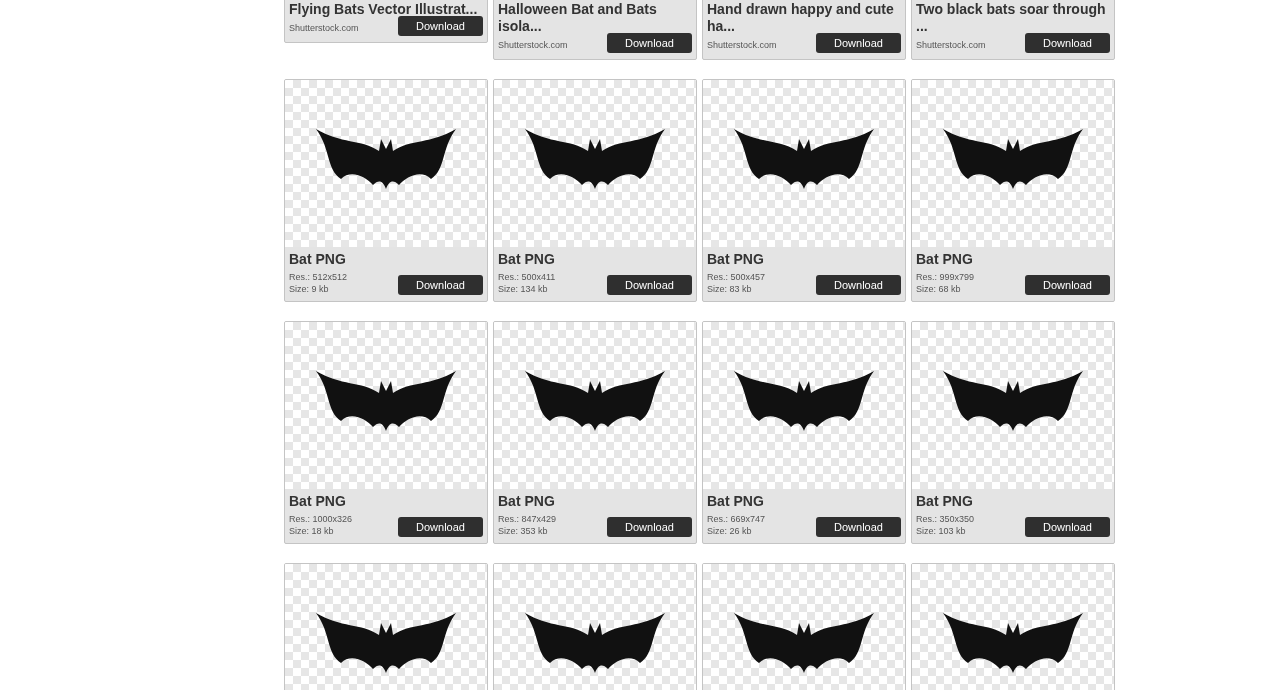  Describe the element at coordinates (321, 519) in the screenshot. I see `resolution-text: Res.: 1000x326` at that location.